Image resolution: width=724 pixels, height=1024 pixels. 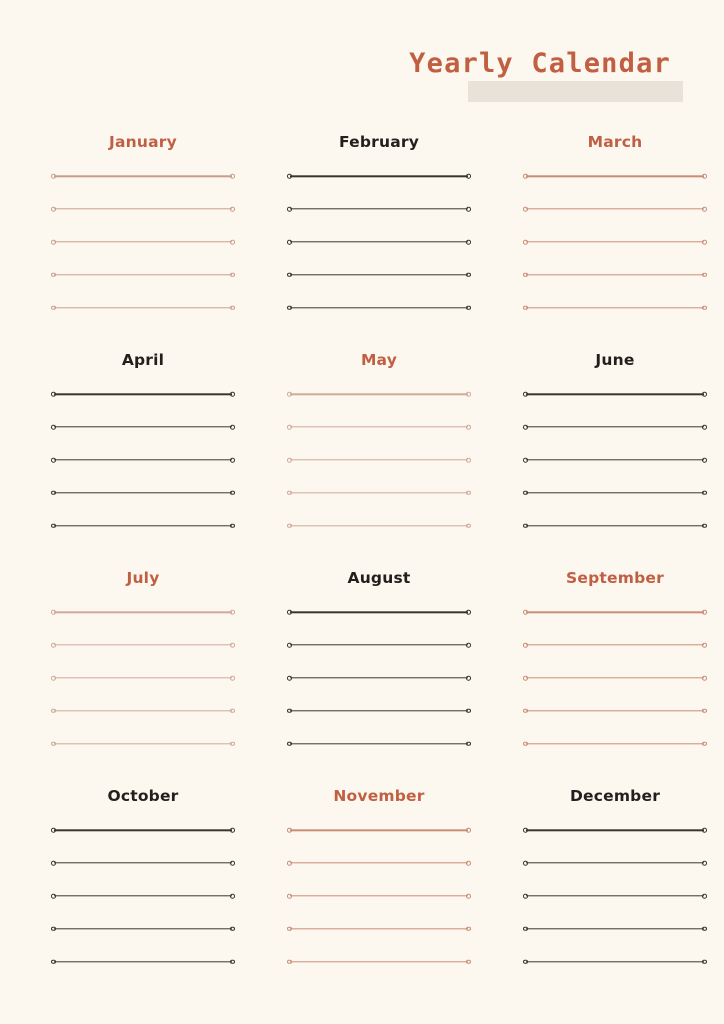 What do you see at coordinates (615, 360) in the screenshot?
I see `month-label-june: June` at bounding box center [615, 360].